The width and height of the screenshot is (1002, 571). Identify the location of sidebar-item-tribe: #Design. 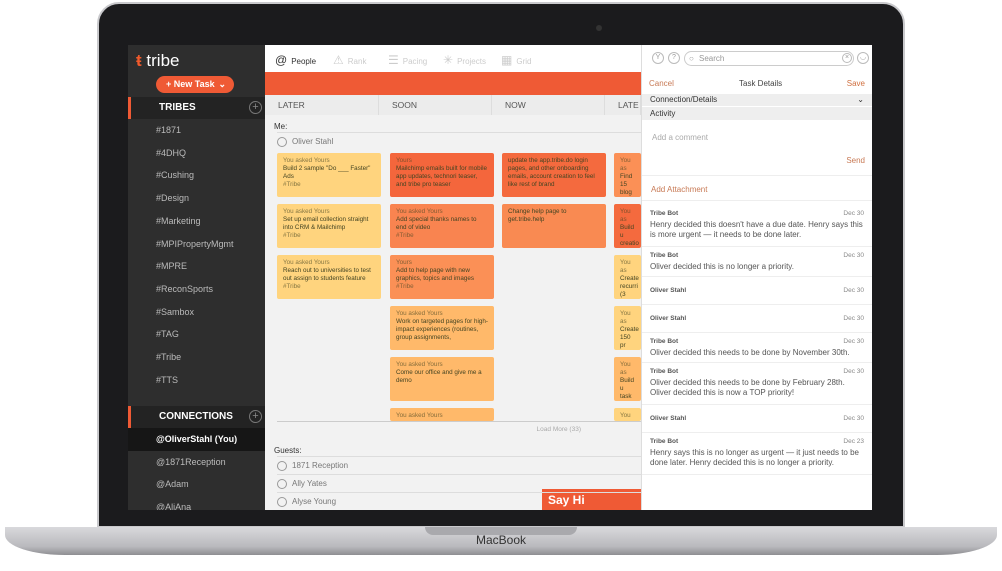
(196, 198).